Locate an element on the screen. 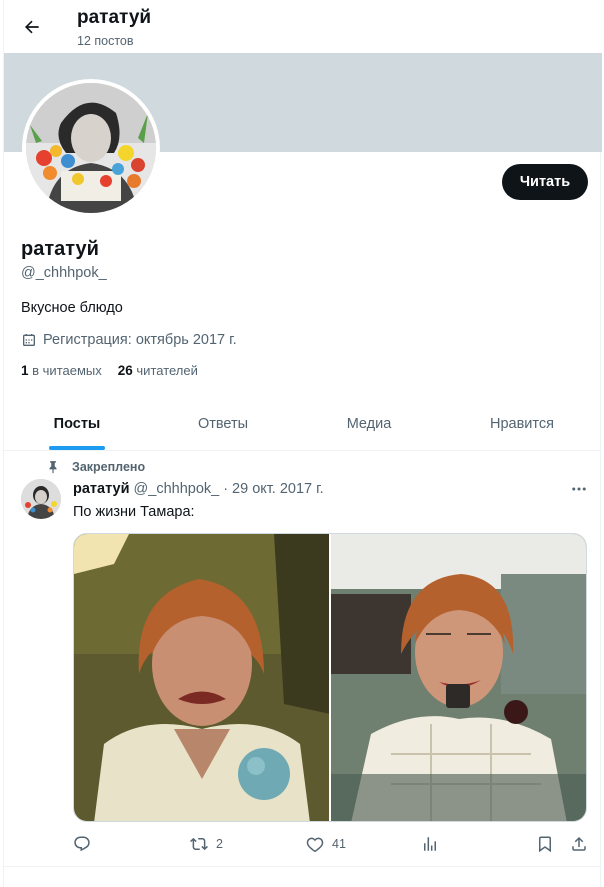 The width and height of the screenshot is (604, 887). join-date: Регистрация: октябрь 2017 г. is located at coordinates (129, 340).